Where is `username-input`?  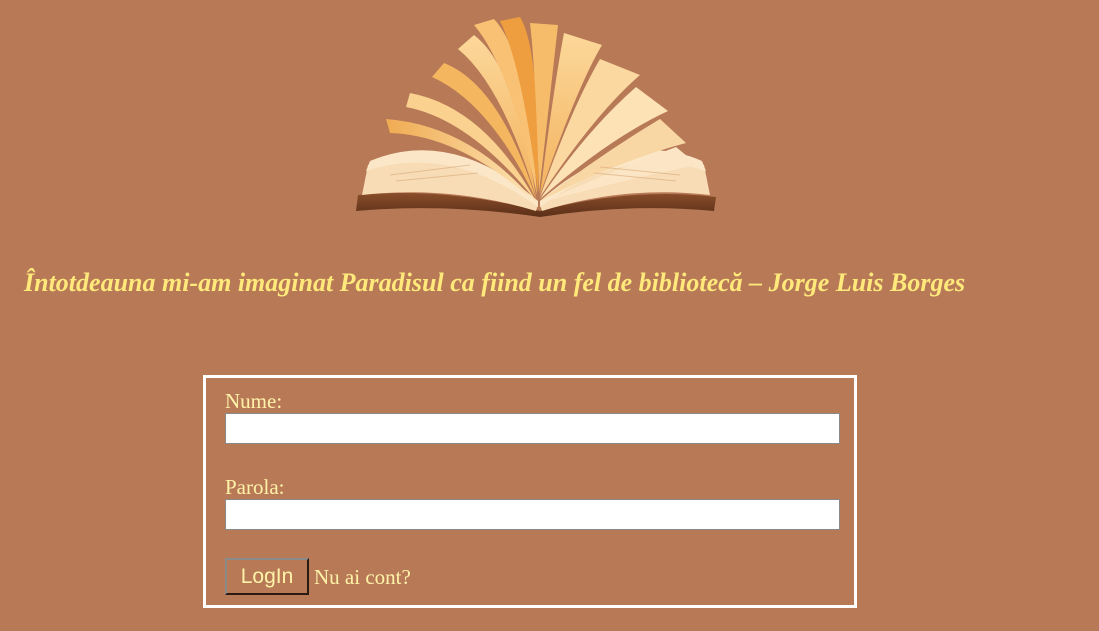
username-input is located at coordinates (532, 428).